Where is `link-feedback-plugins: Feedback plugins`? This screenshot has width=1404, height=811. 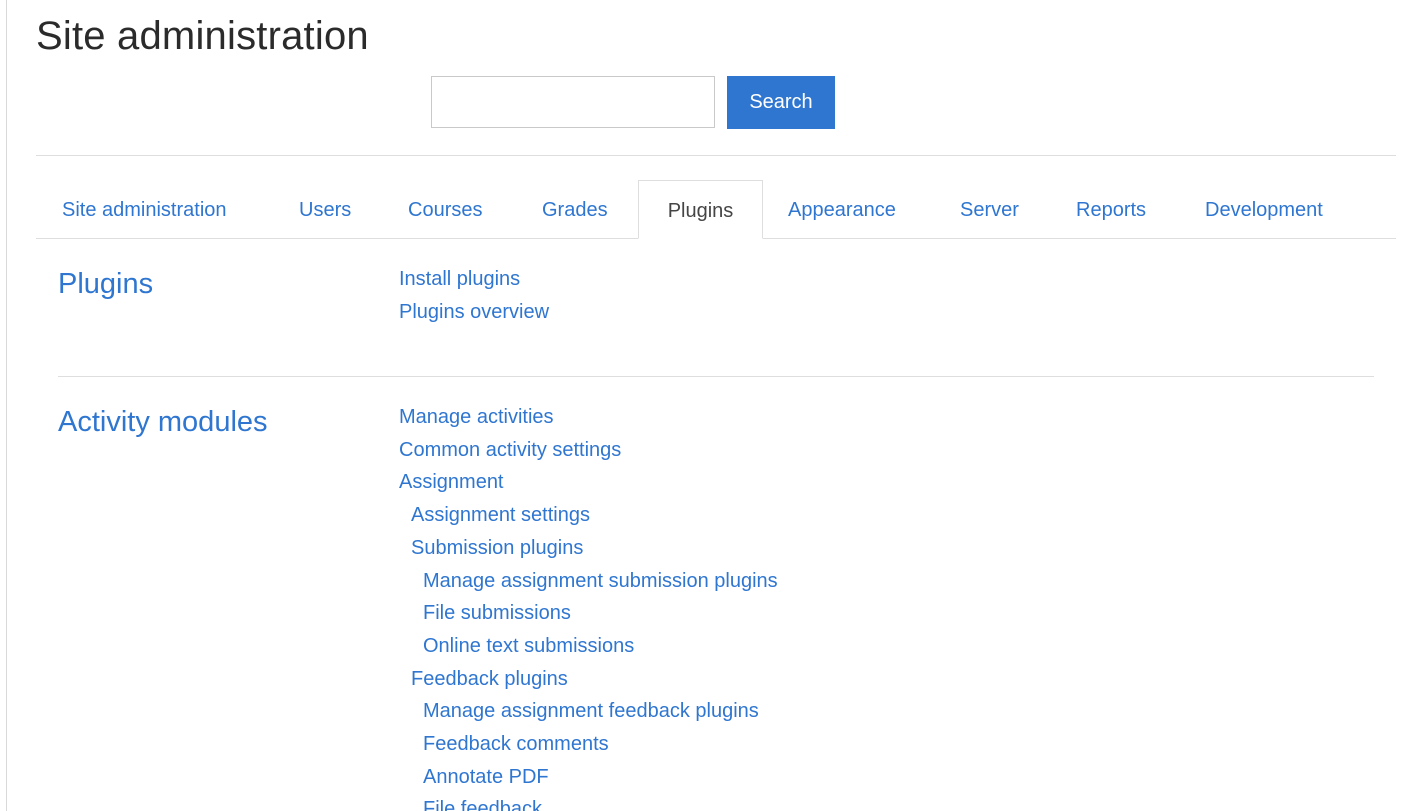 link-feedback-plugins: Feedback plugins is located at coordinates (588, 679).